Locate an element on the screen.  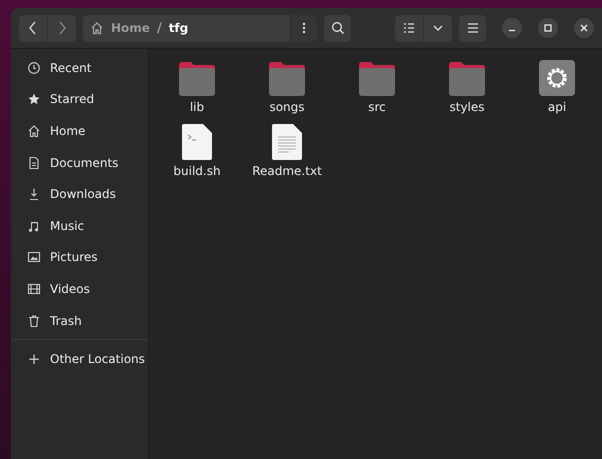
caret-icon is located at coordinates (438, 28).